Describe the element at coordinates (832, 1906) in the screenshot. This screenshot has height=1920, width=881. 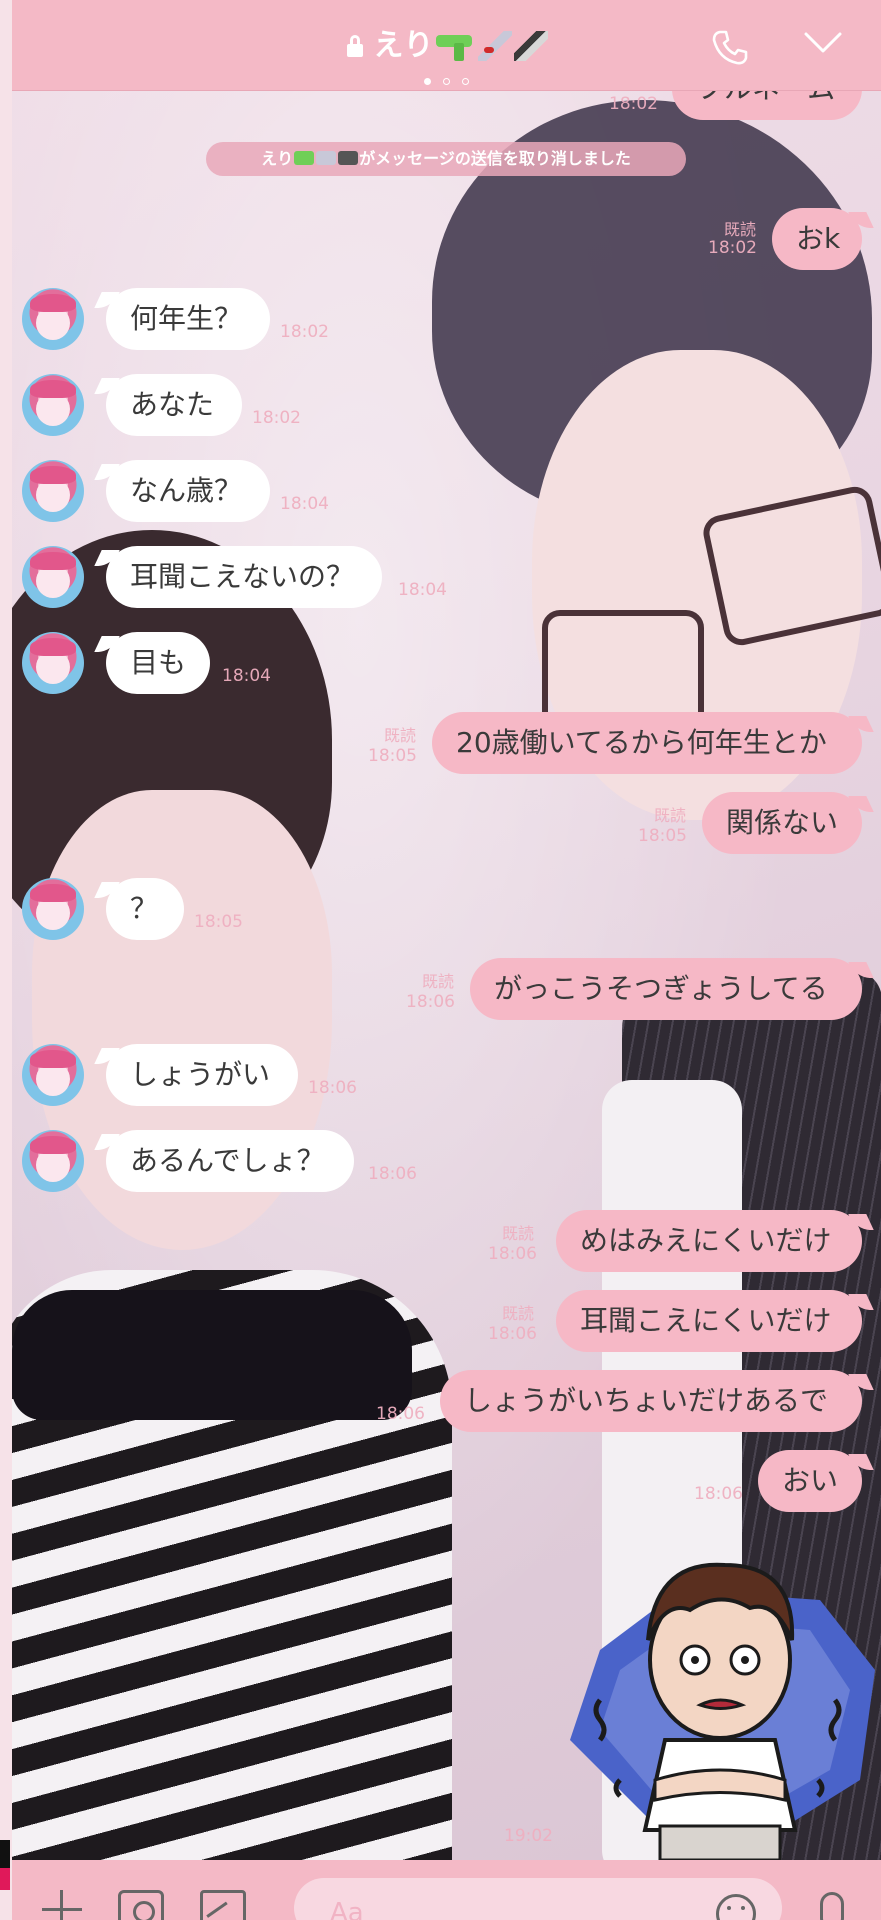
I see `mic-icon` at that location.